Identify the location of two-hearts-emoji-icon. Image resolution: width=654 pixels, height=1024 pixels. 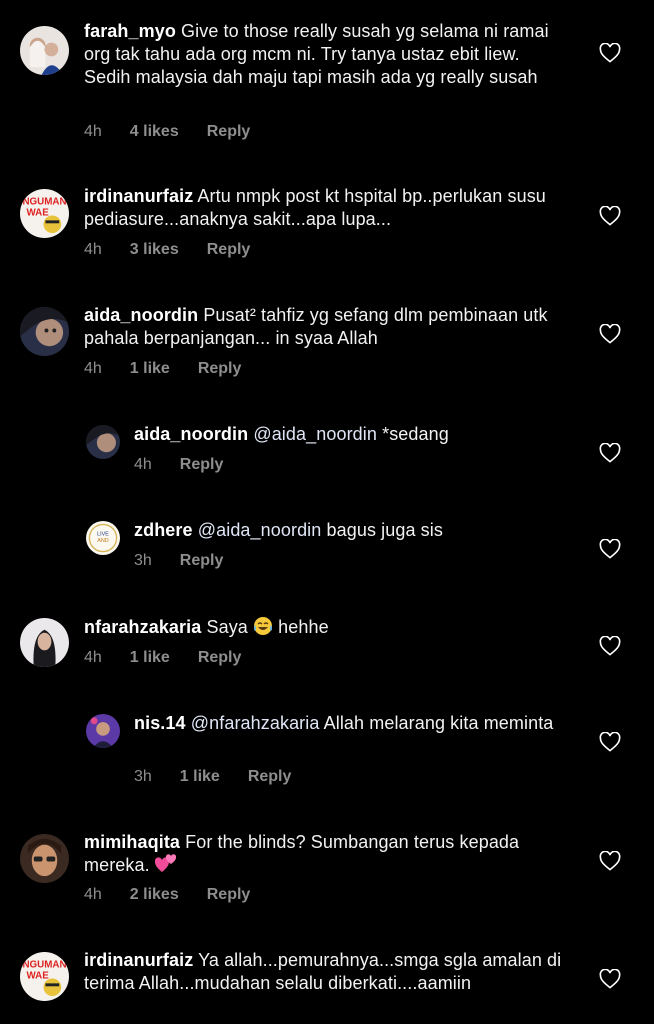
(165, 867).